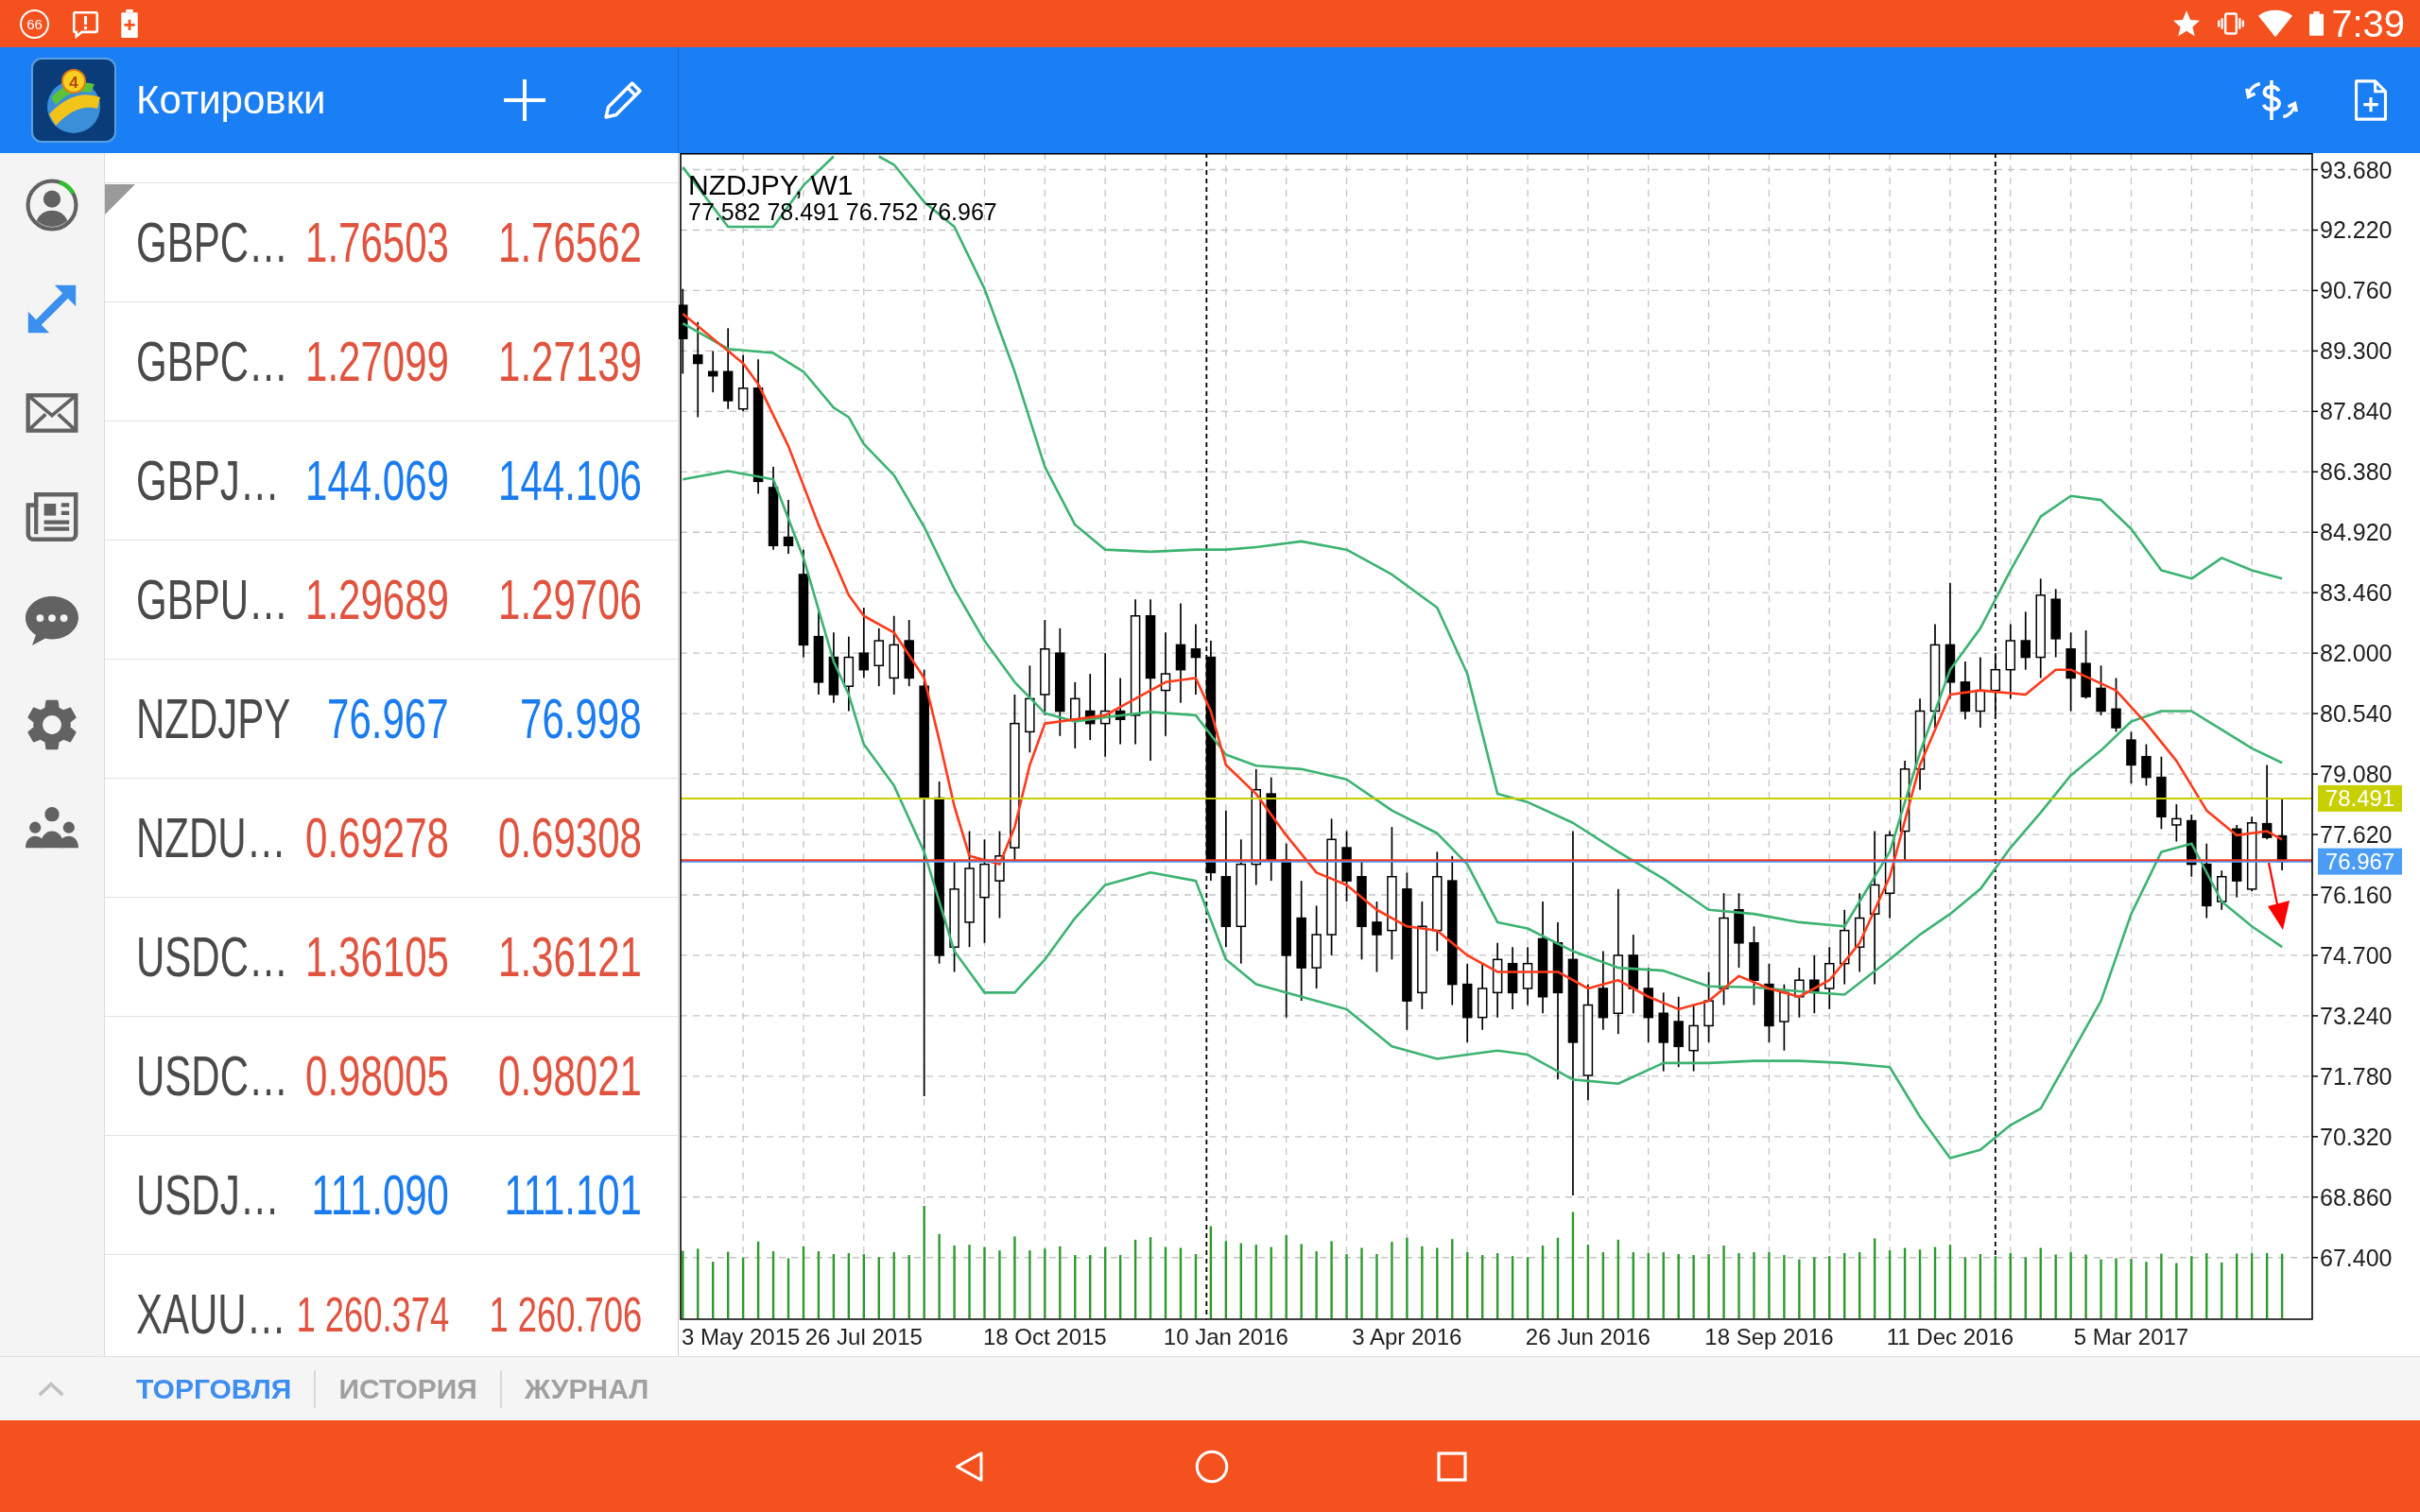 The height and width of the screenshot is (1512, 2420). What do you see at coordinates (2356, 1136) in the screenshot?
I see `axis-label: 70.320` at bounding box center [2356, 1136].